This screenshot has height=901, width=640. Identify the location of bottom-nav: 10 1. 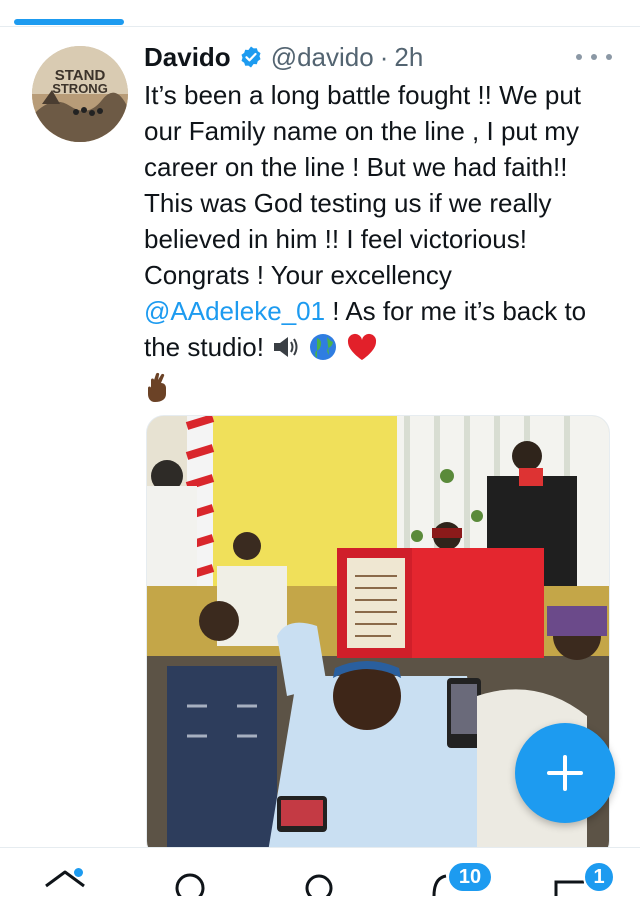
(320, 874).